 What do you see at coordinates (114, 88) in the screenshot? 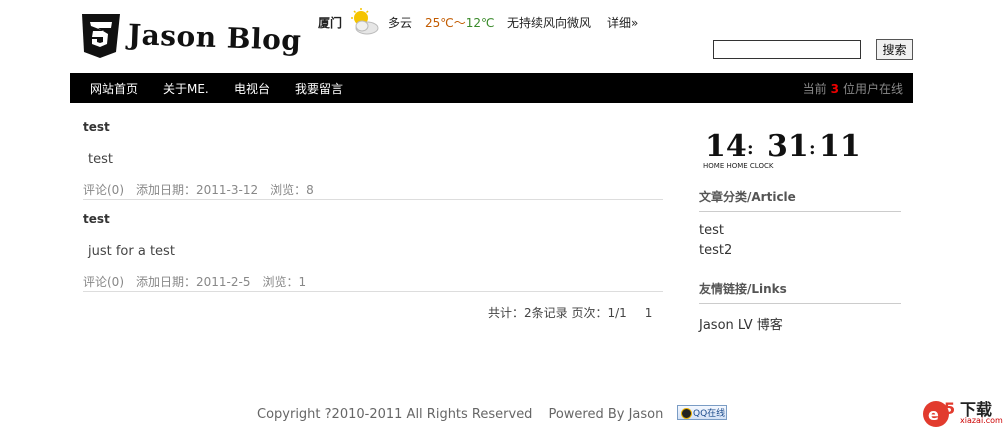
I see `nav-item-home: 网站首页` at bounding box center [114, 88].